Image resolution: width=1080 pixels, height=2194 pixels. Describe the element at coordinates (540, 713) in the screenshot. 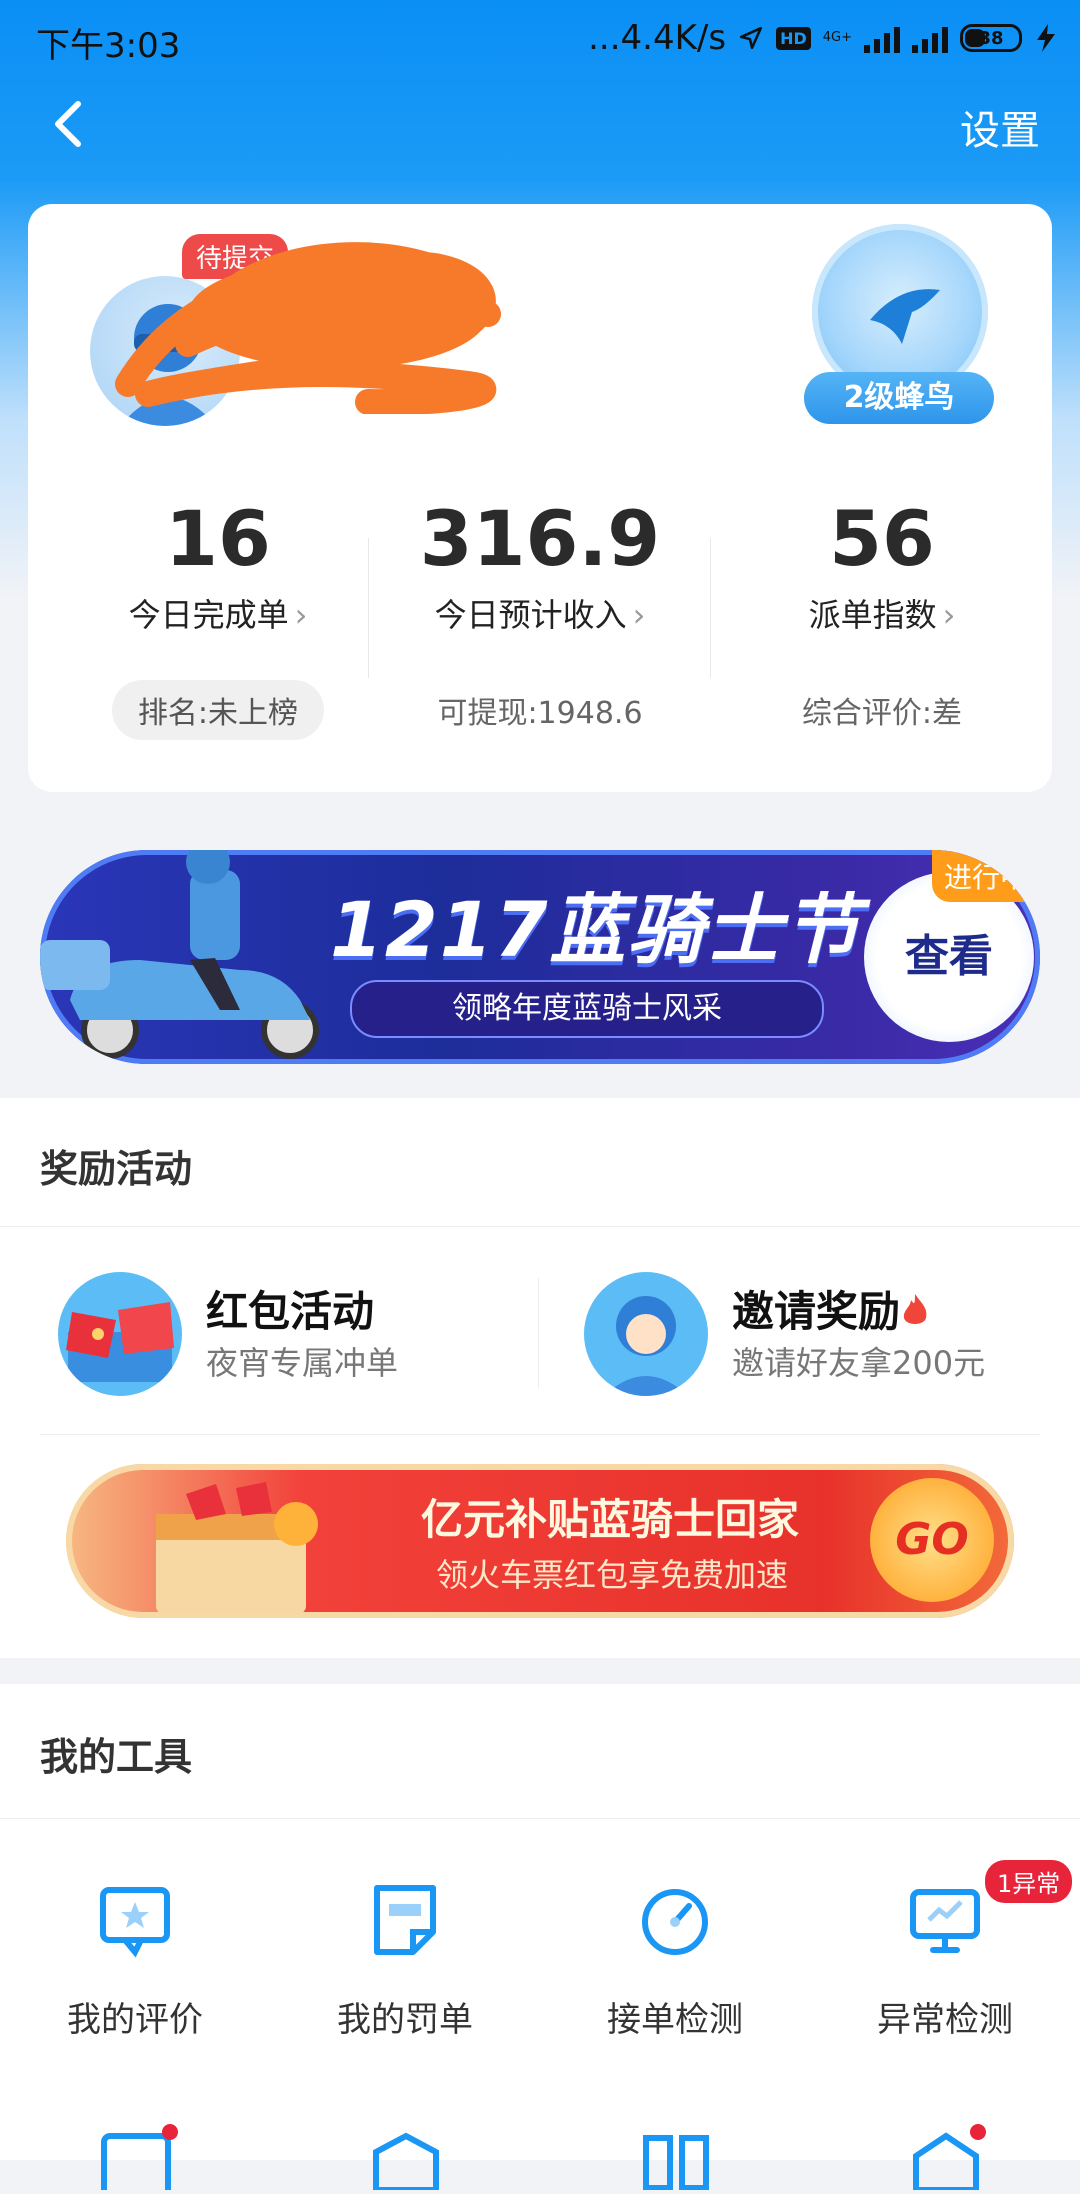

I see `withdrawable-amount: 可提现:1948.6` at that location.